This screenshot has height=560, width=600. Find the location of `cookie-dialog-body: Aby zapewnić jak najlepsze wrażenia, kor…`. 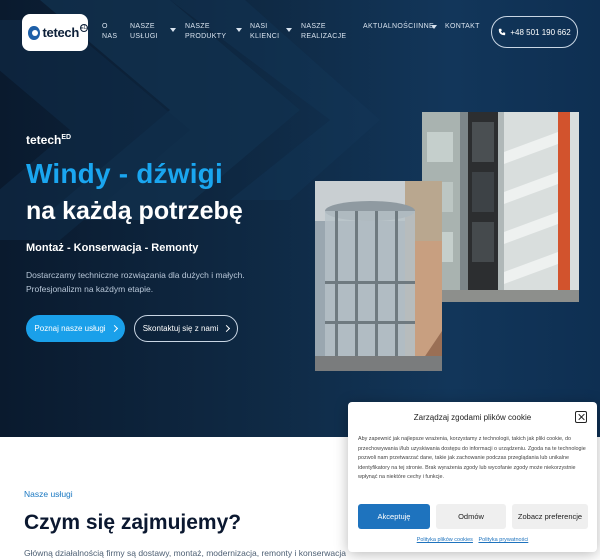

cookie-dialog-body: Aby zapewnić jak najlepsze wrażenia, kor… is located at coordinates (472, 458).